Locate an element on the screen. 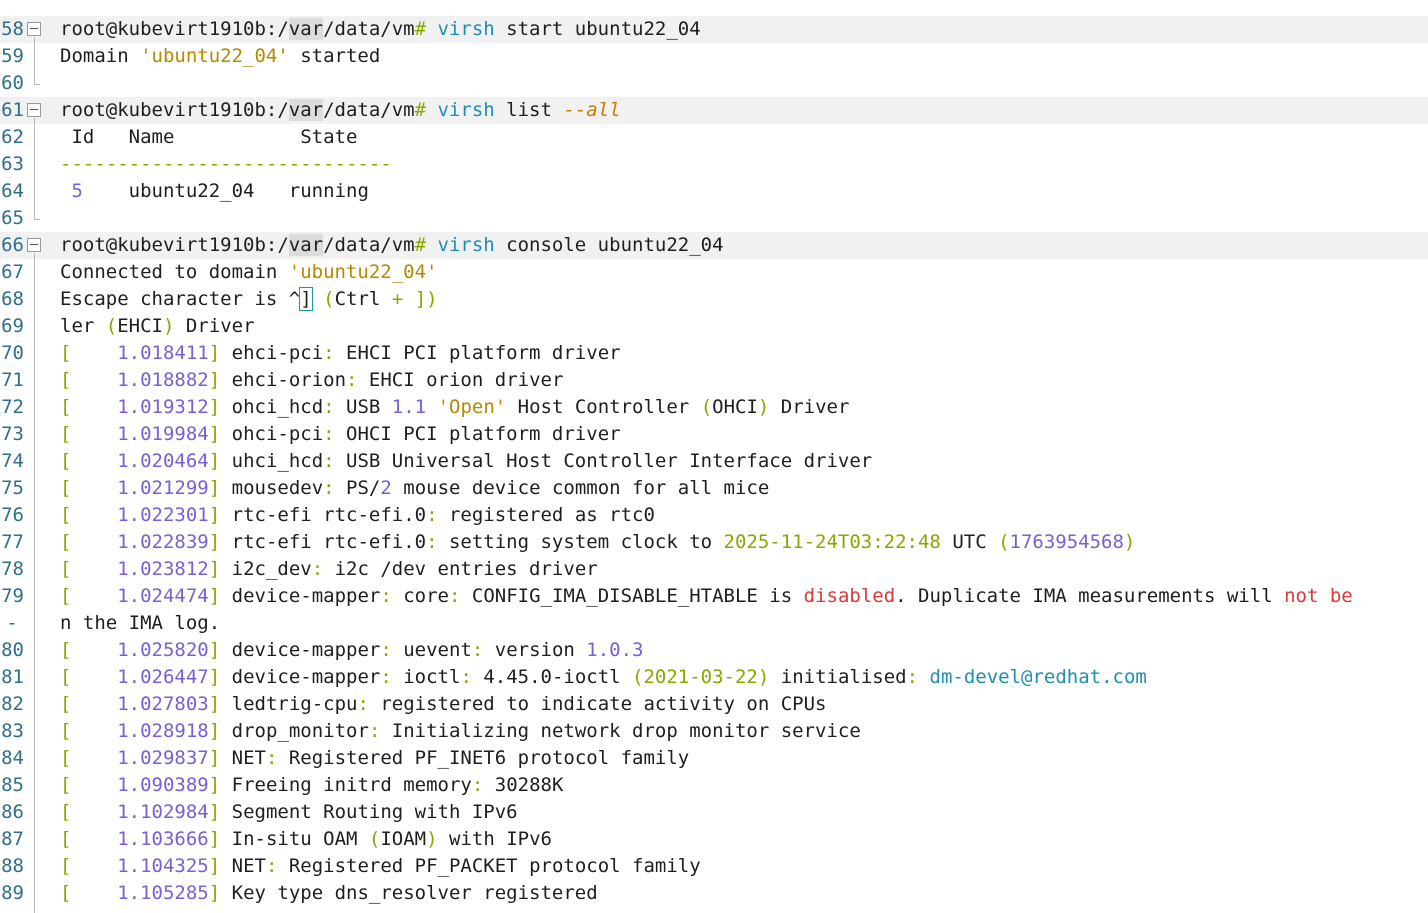  text-token: uhci_hcd is located at coordinates (272, 461).